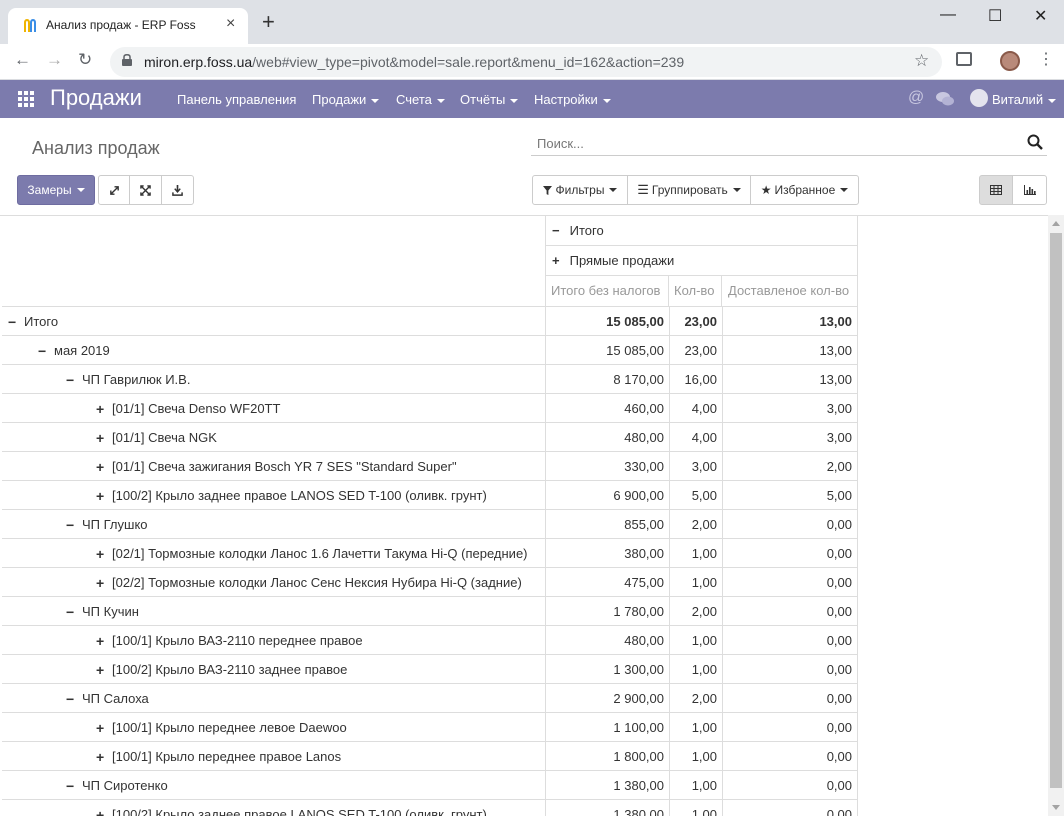 The width and height of the screenshot is (1064, 816). What do you see at coordinates (274, 437) in the screenshot?
I see `row-header: + [01/1] Свеча NGK` at bounding box center [274, 437].